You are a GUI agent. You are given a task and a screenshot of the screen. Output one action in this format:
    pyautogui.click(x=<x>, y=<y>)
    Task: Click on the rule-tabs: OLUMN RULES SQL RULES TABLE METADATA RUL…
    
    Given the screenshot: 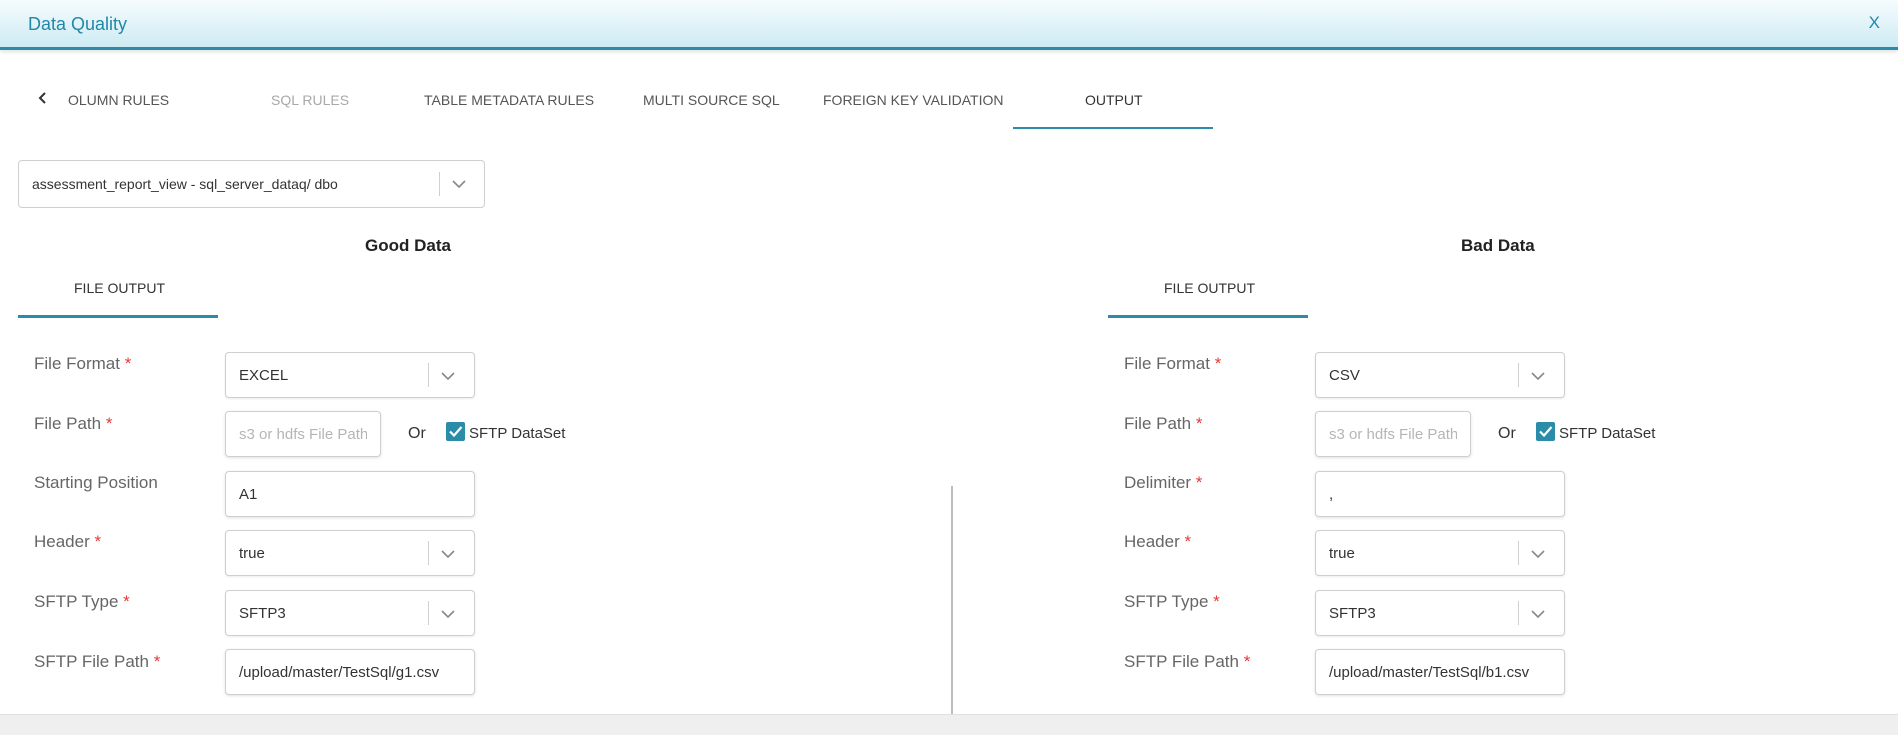 What is the action you would take?
    pyautogui.click(x=949, y=105)
    